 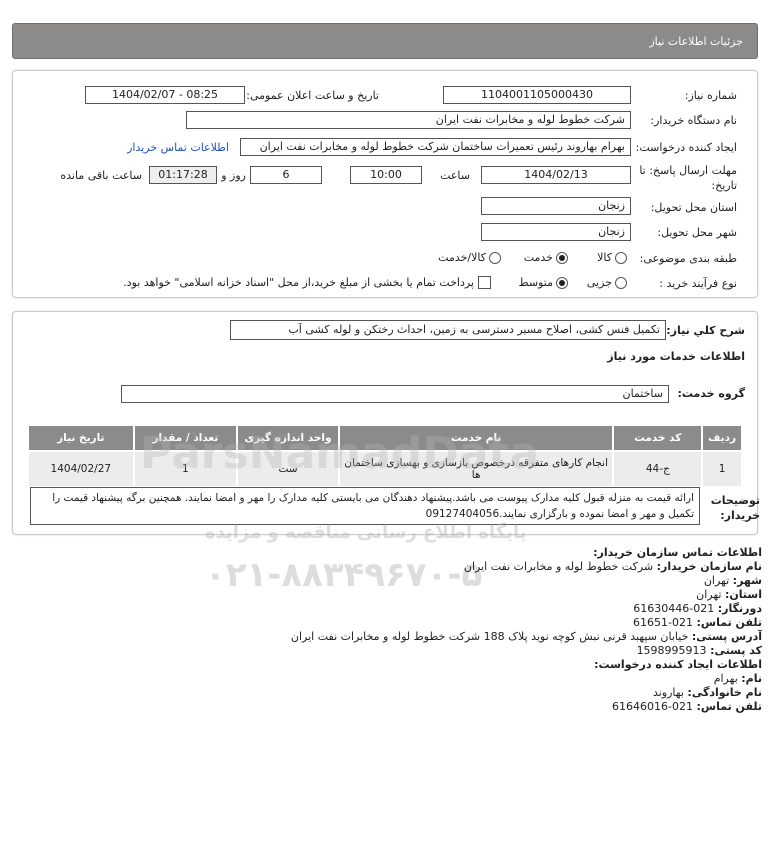 What do you see at coordinates (674, 608) in the screenshot?
I see `contact-fax: 021-61630446` at bounding box center [674, 608].